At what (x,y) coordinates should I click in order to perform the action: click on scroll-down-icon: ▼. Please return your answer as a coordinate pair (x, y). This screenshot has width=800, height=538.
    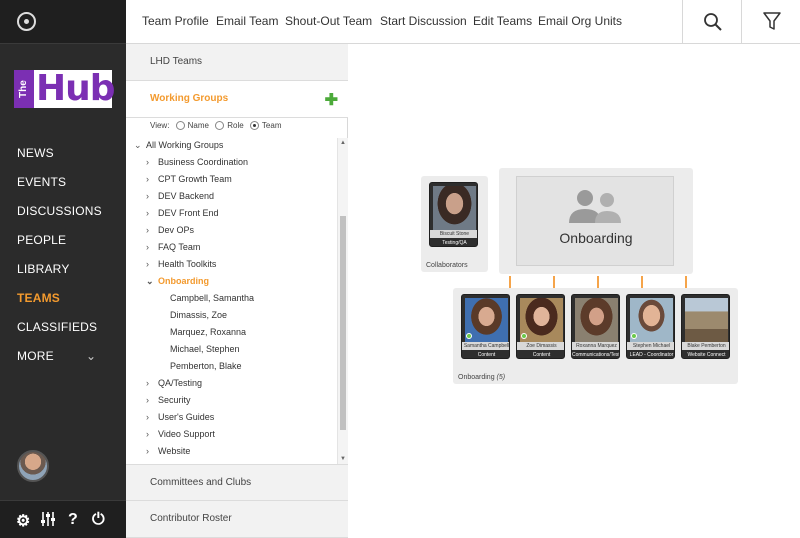
    Looking at the image, I should click on (343, 459).